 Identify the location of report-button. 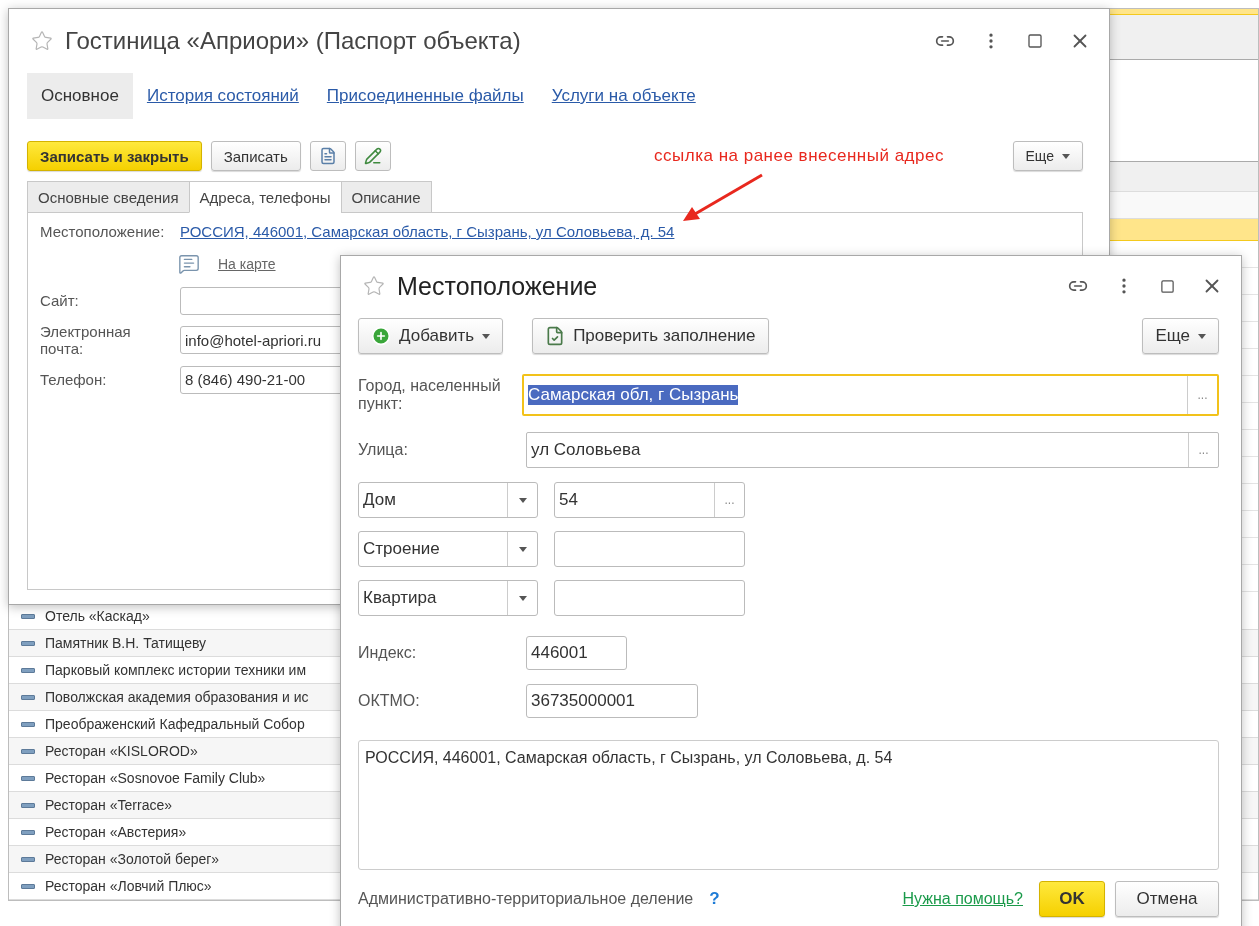
(327, 156).